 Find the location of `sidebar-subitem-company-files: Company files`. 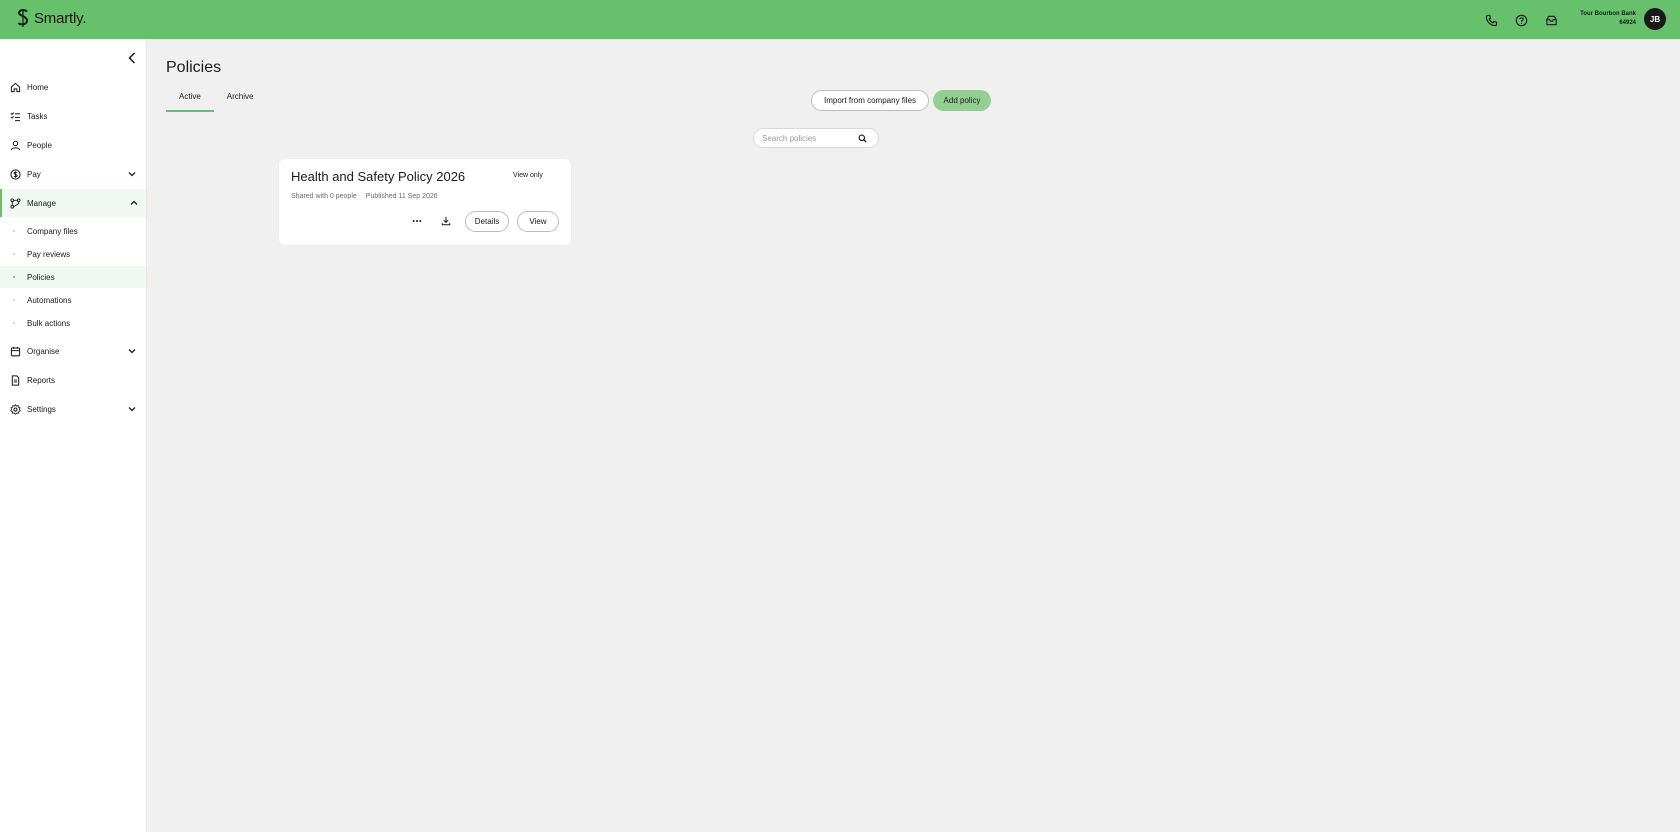

sidebar-subitem-company-files: Company files is located at coordinates (73, 231).